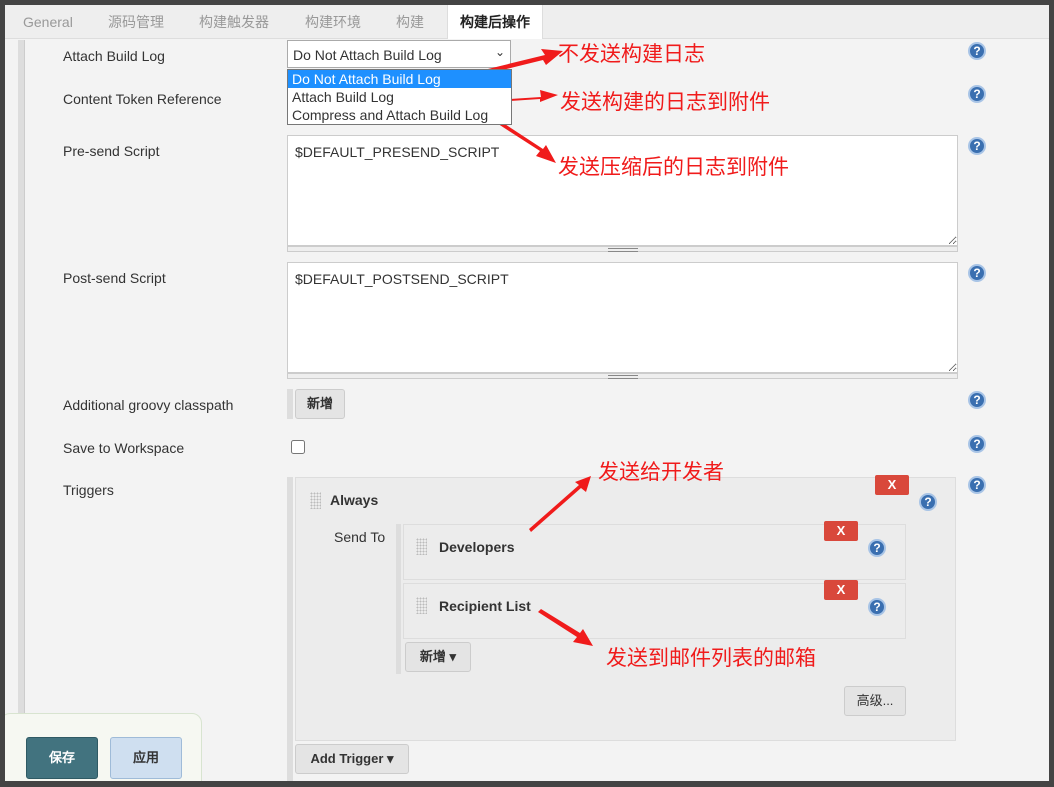 Image resolution: width=1054 pixels, height=787 pixels. I want to click on annotation-text: 发送构建的日志到附件, so click(665, 102).